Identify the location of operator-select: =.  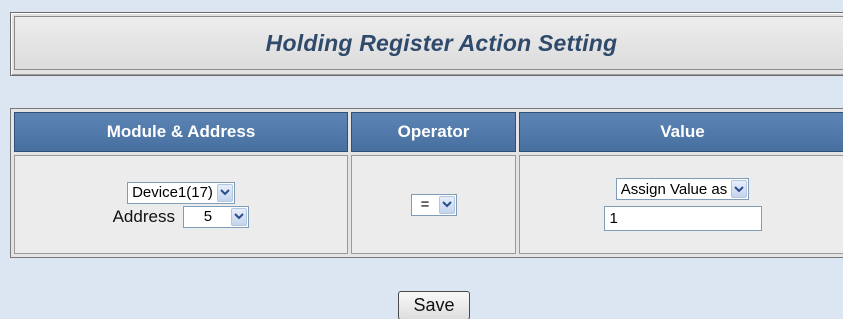
(433, 204).